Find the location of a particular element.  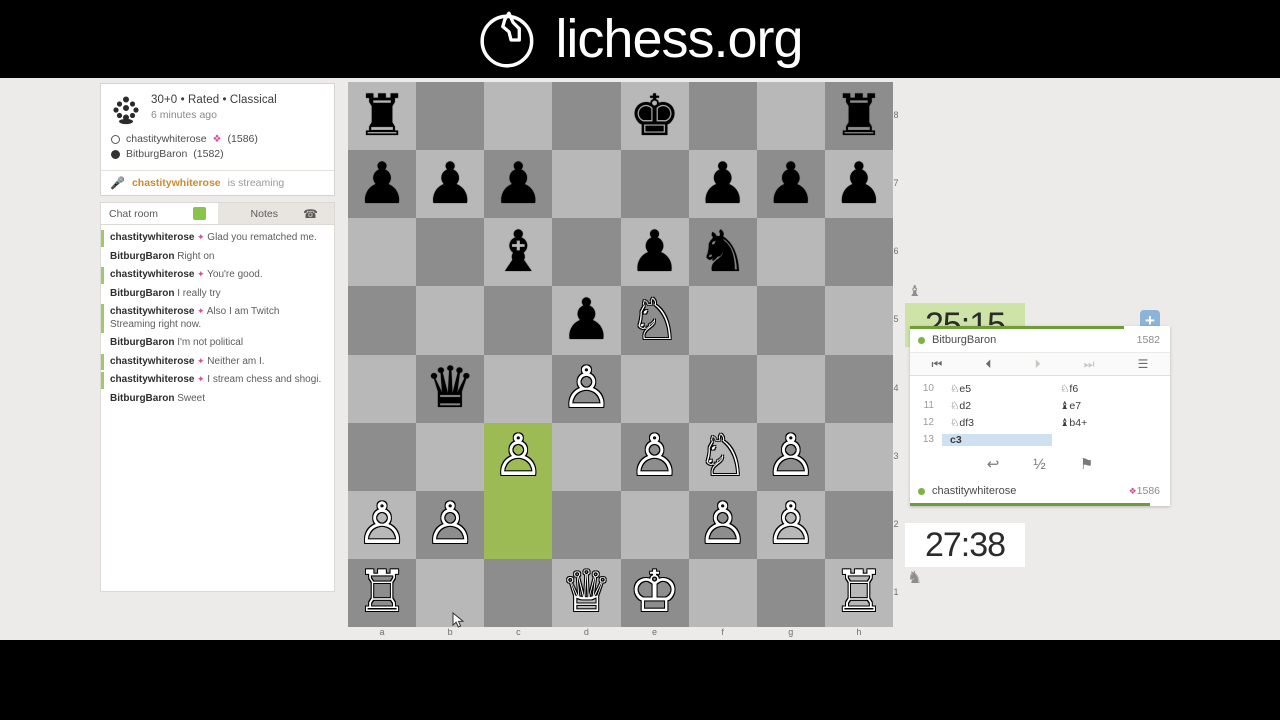

board-square-c5 is located at coordinates (518, 320).